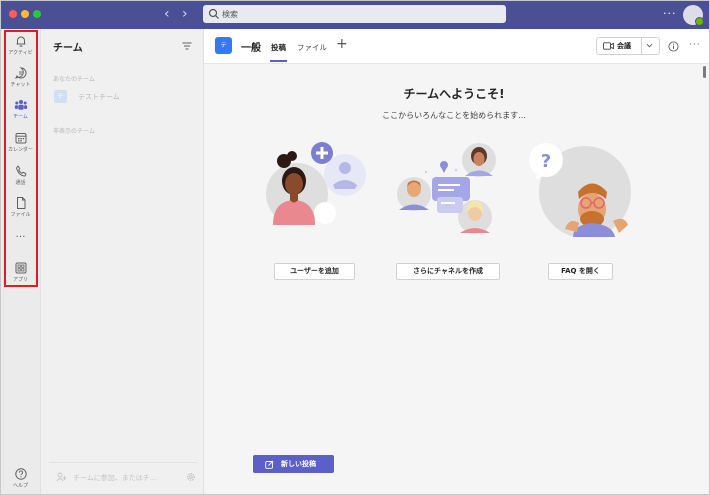  What do you see at coordinates (342, 44) in the screenshot?
I see `add-tab-icon: +` at bounding box center [342, 44].